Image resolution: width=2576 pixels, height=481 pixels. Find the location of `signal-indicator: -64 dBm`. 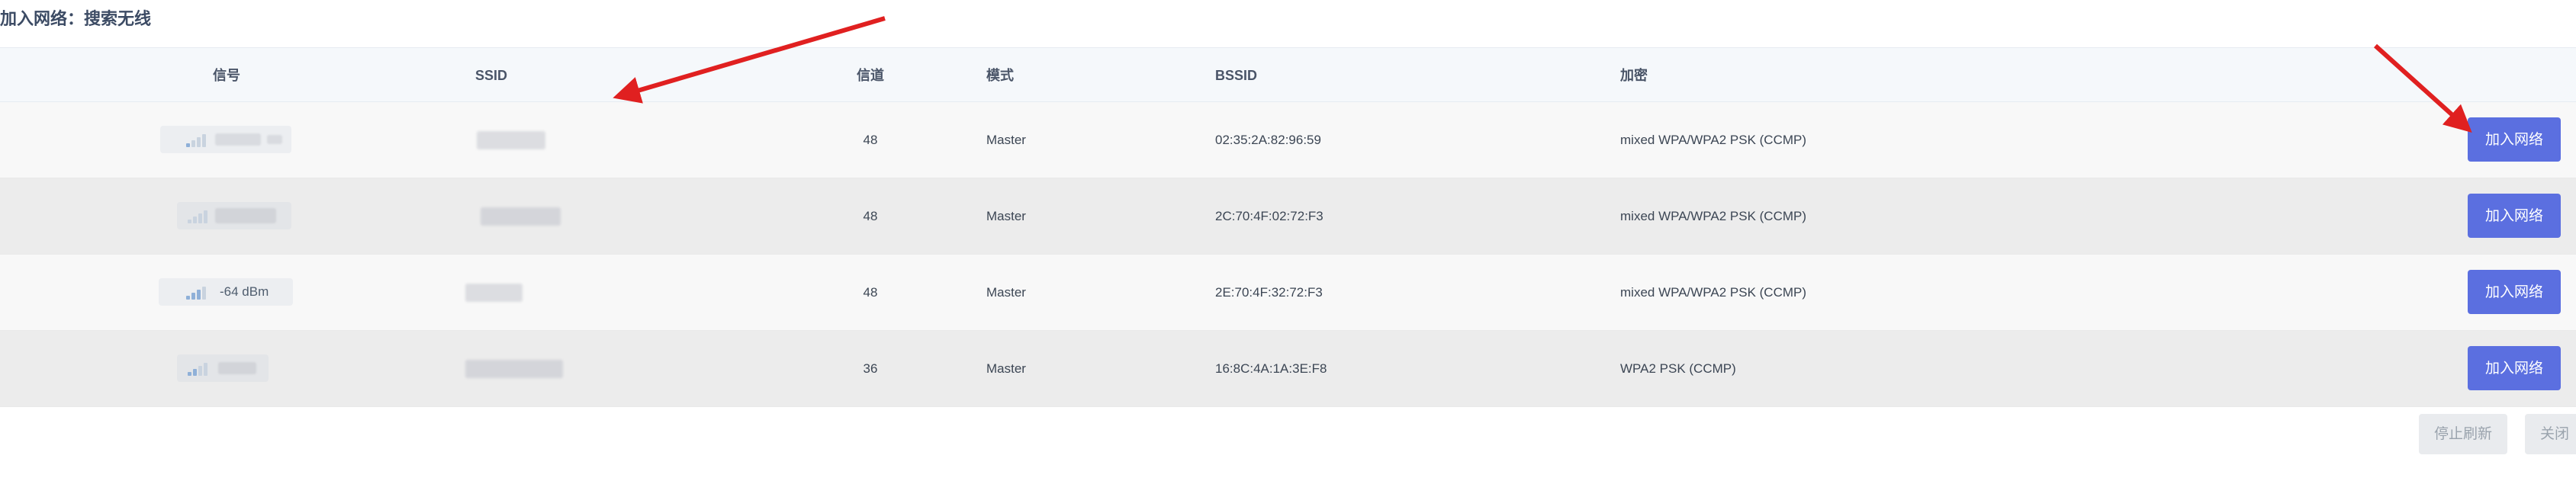

signal-indicator: -64 dBm is located at coordinates (226, 292).